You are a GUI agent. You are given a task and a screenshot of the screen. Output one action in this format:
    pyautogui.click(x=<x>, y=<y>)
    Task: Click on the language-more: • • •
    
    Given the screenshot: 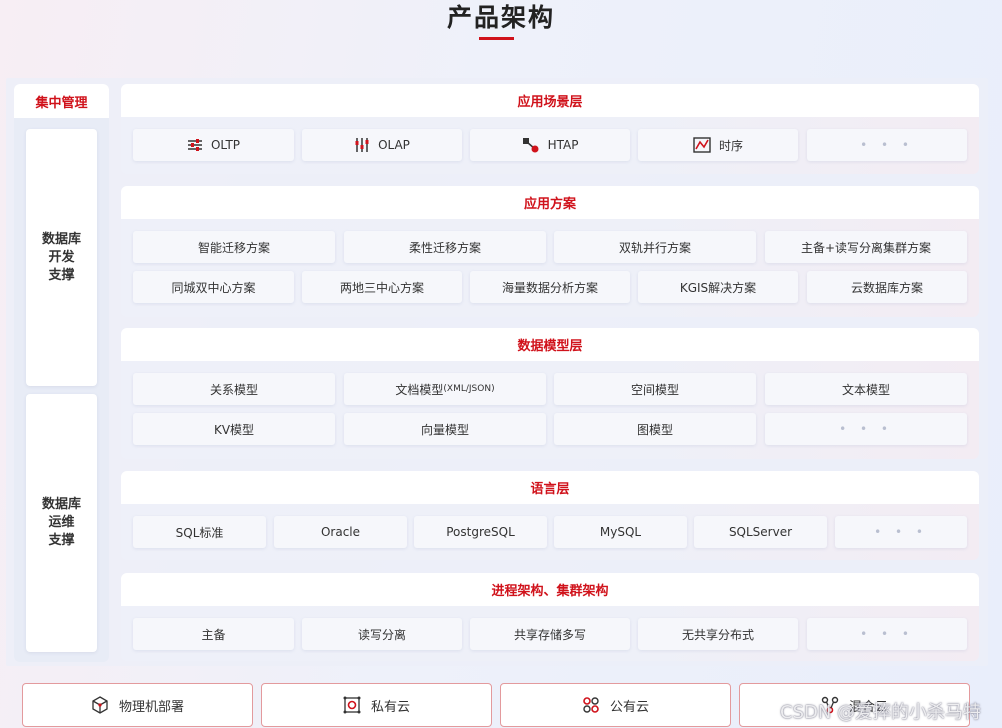 What is the action you would take?
    pyautogui.click(x=901, y=532)
    